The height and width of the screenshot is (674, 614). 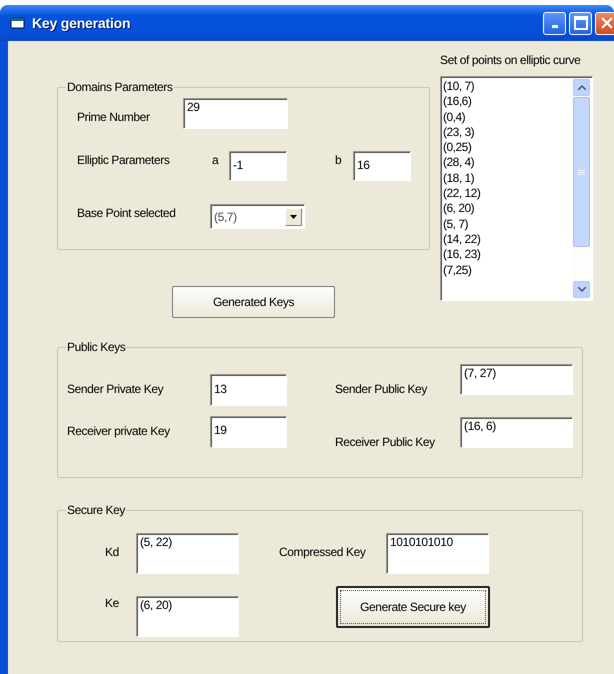 I want to click on field-label: Base Point selected, so click(x=126, y=213).